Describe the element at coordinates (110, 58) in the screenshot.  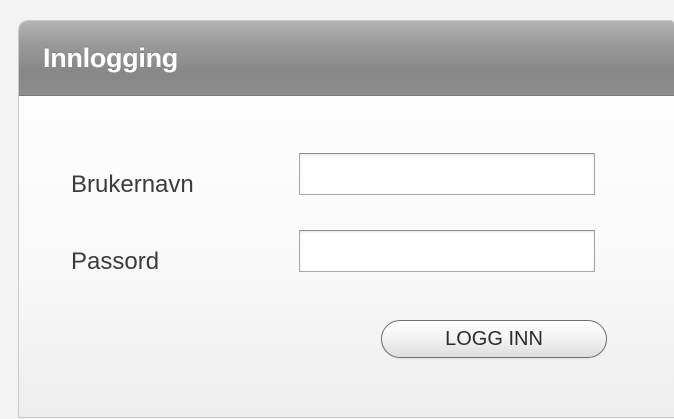
I see `panel-title: Innlogging` at that location.